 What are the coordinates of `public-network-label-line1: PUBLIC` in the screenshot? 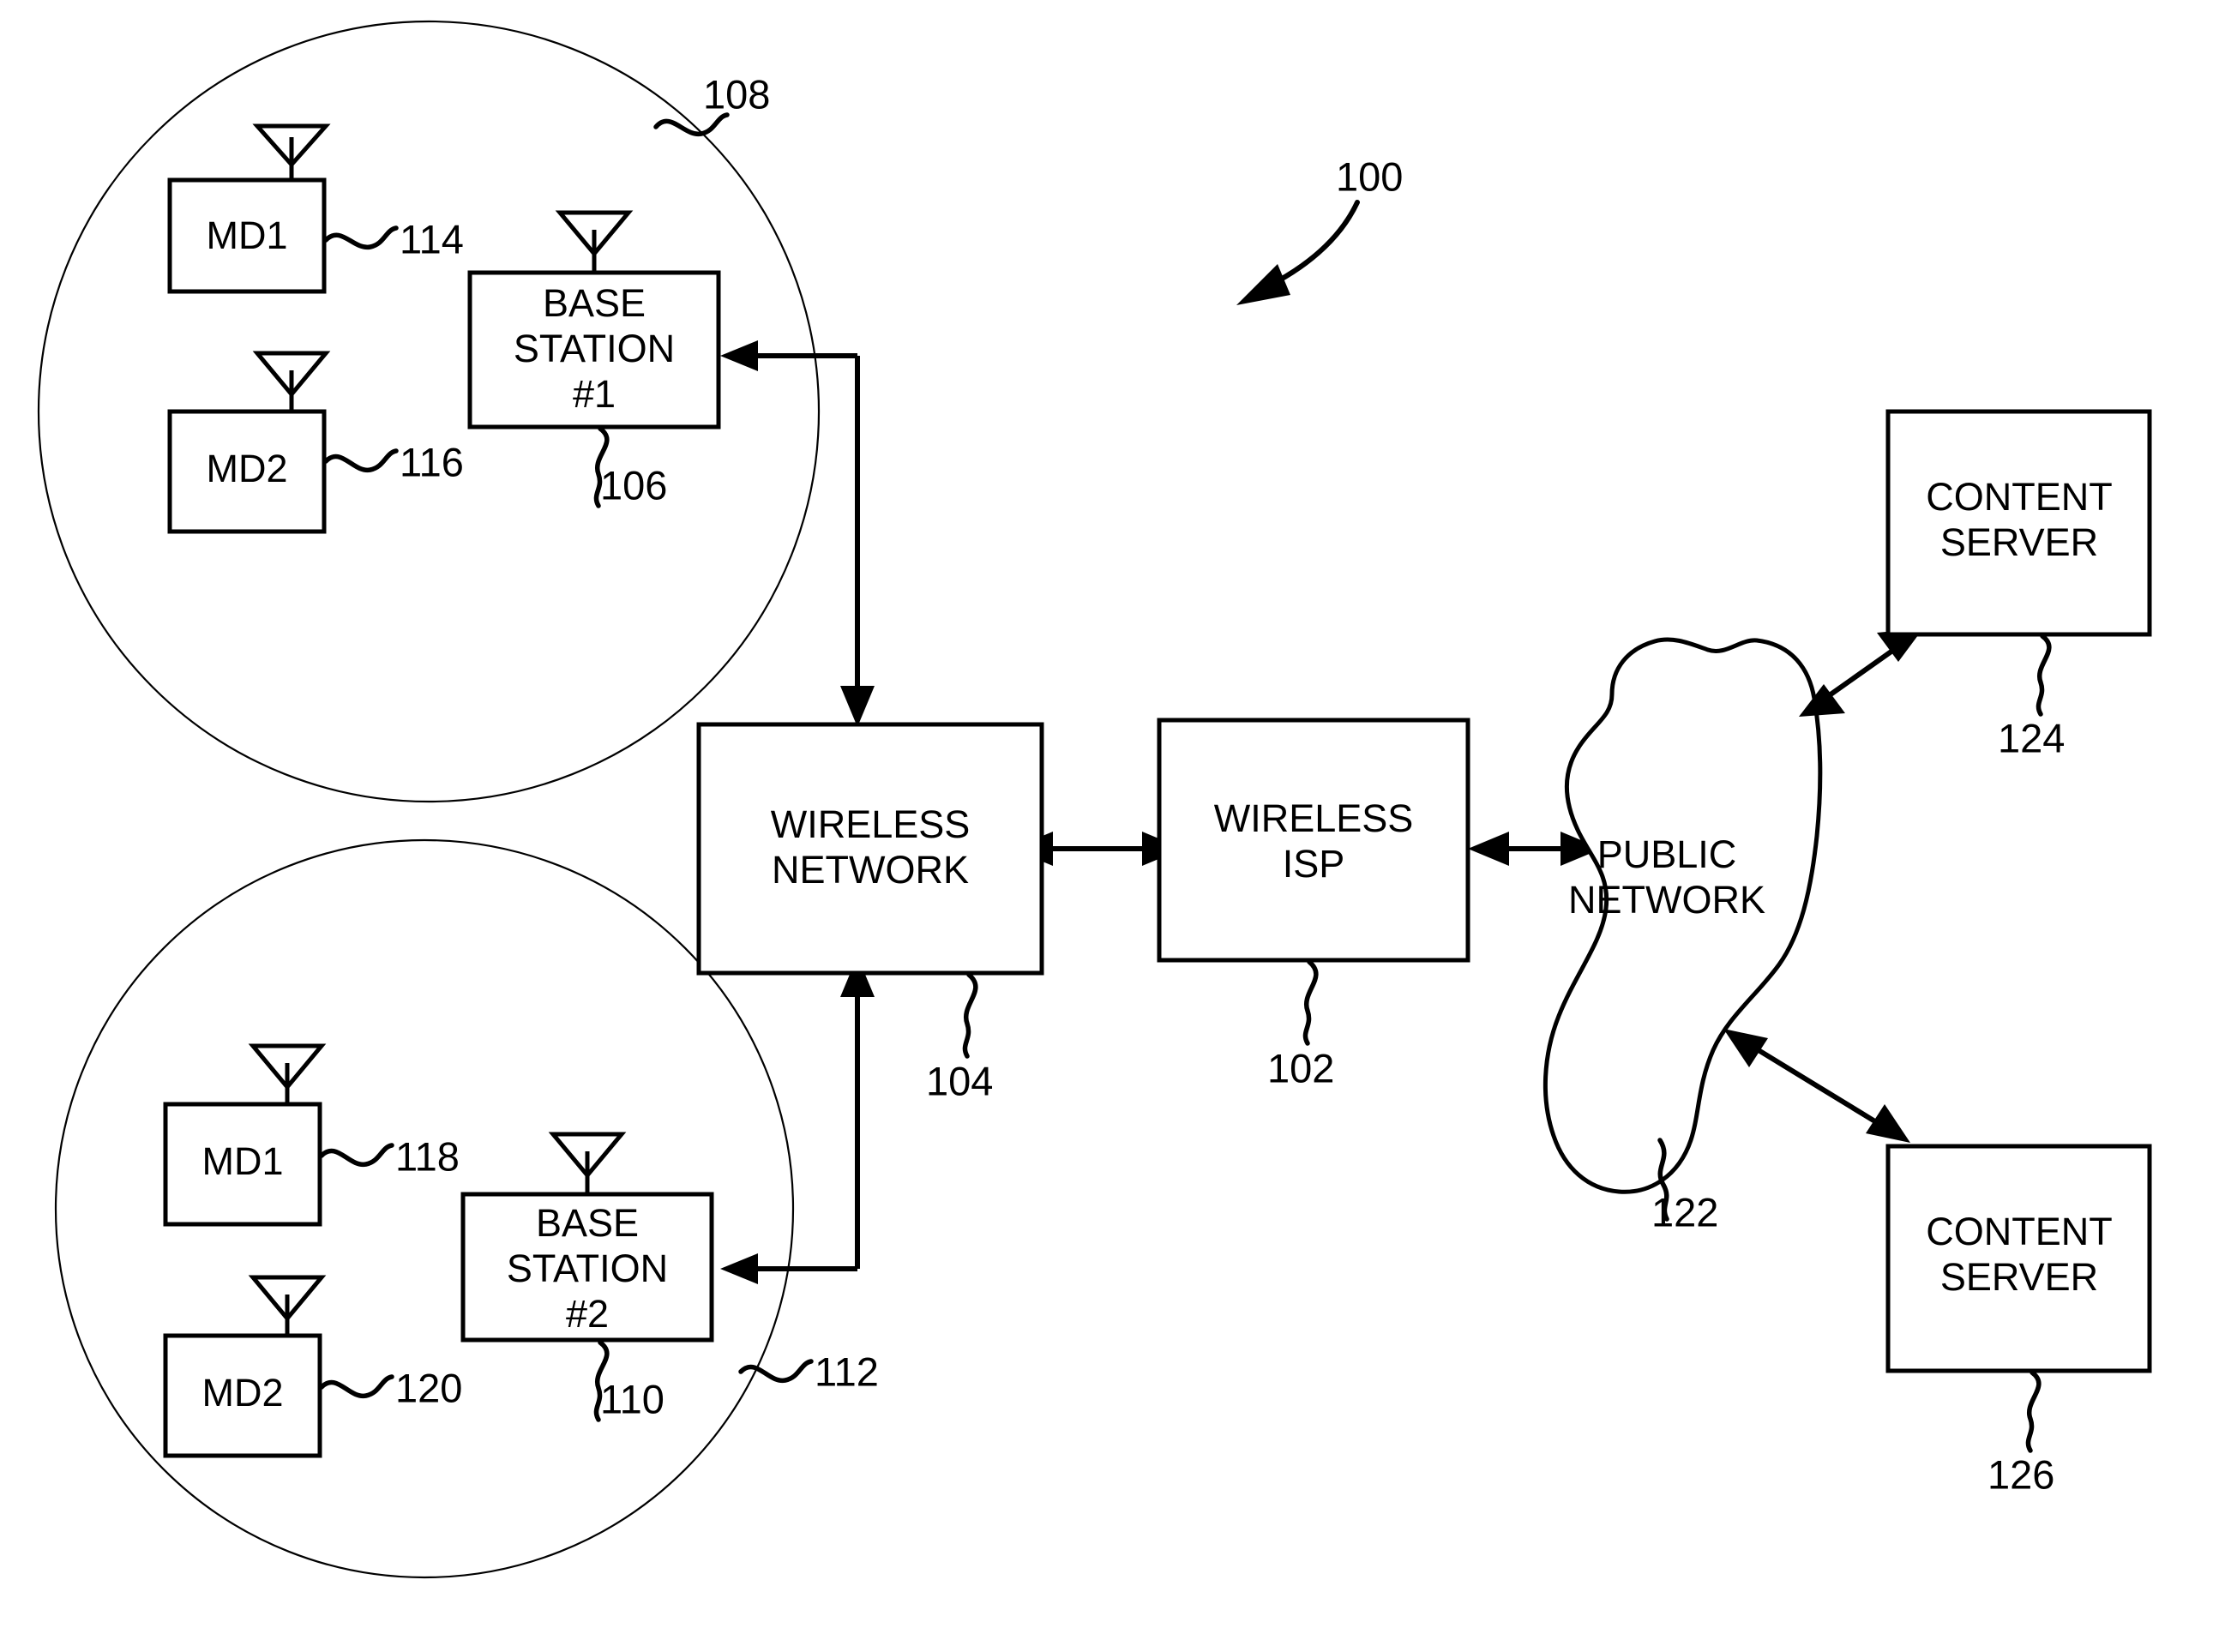 It's located at (1667, 854).